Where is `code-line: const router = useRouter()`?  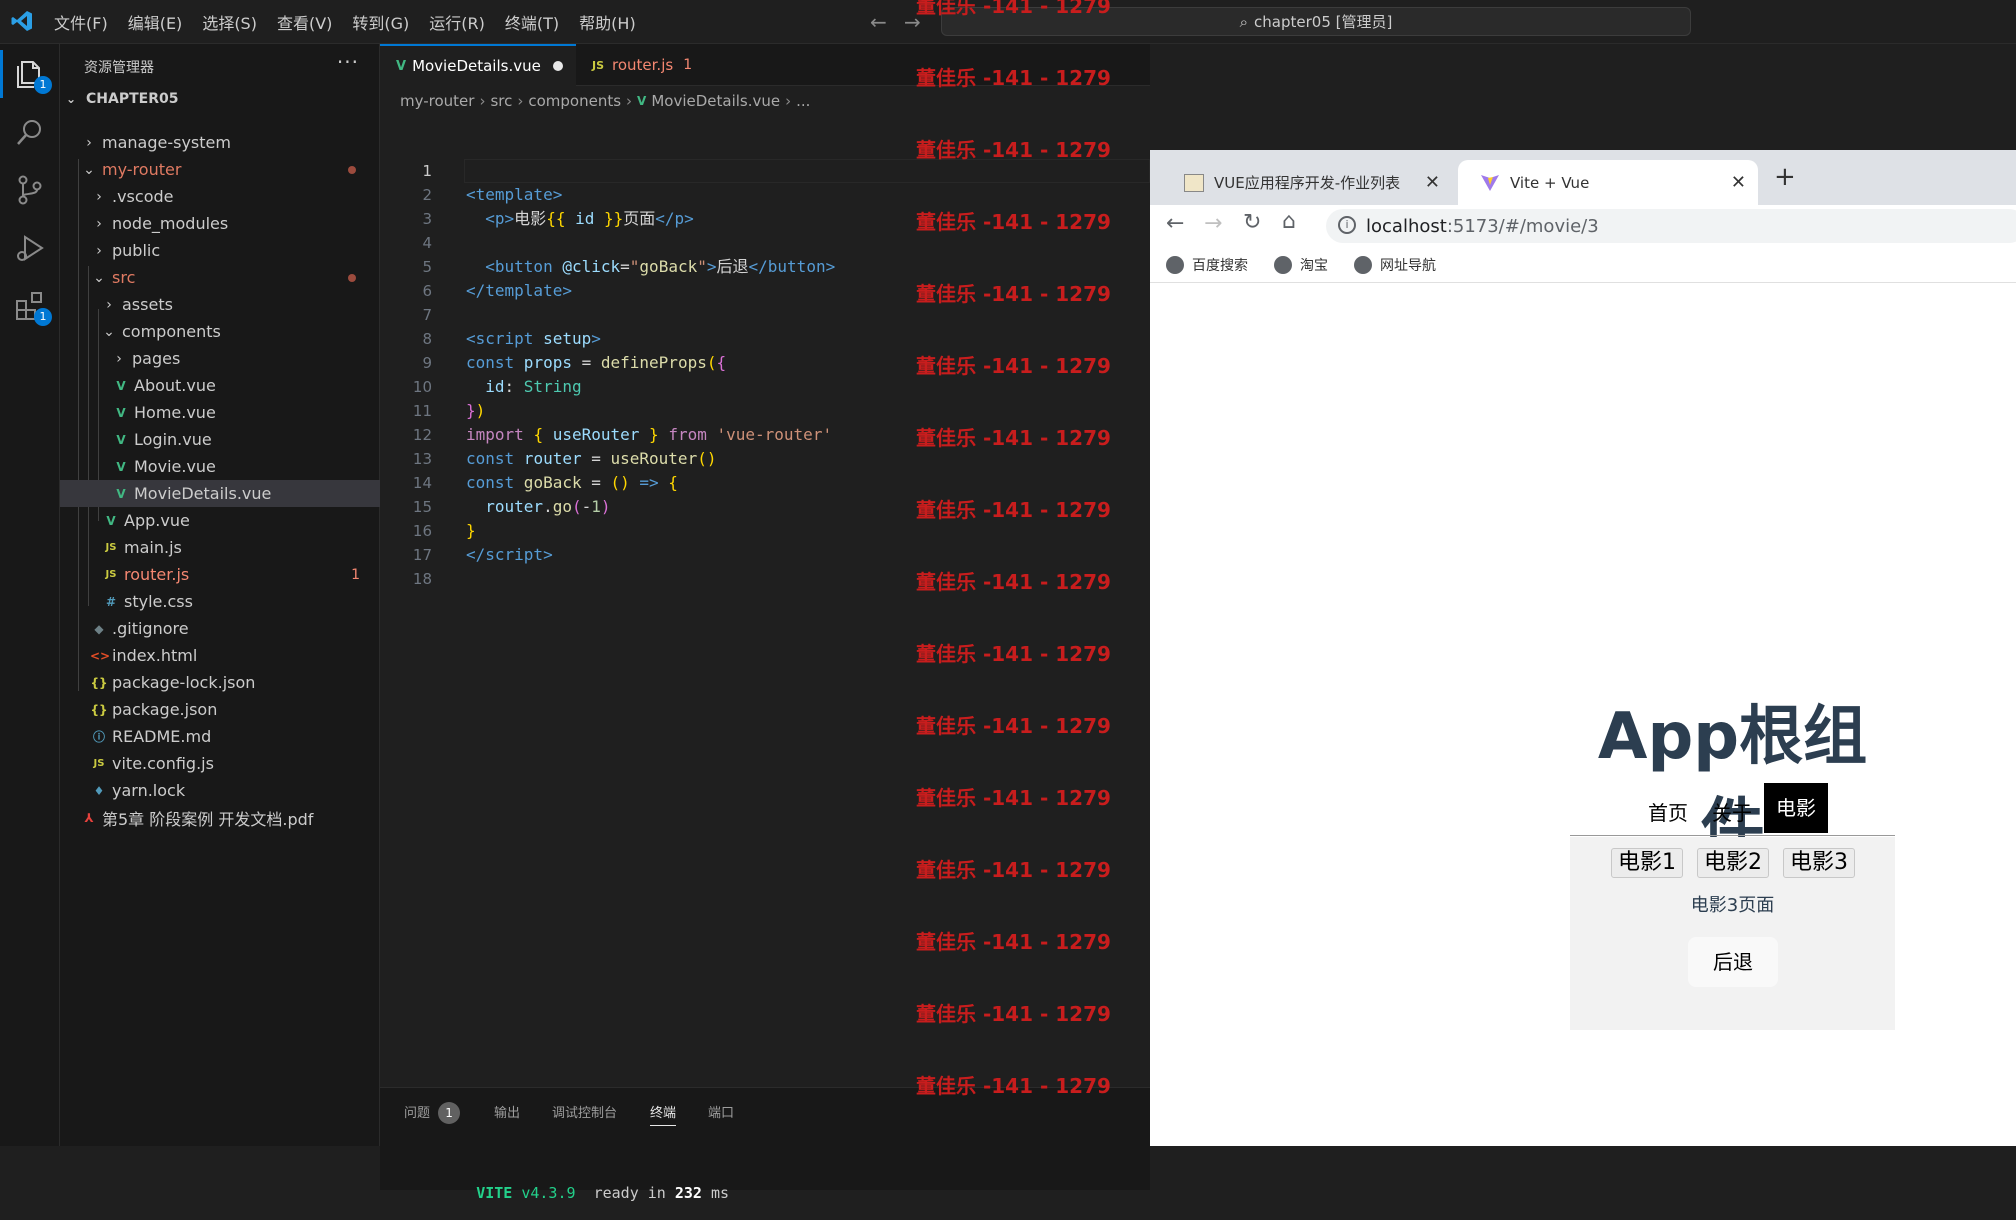
code-line: const router = useRouter() is located at coordinates (591, 459).